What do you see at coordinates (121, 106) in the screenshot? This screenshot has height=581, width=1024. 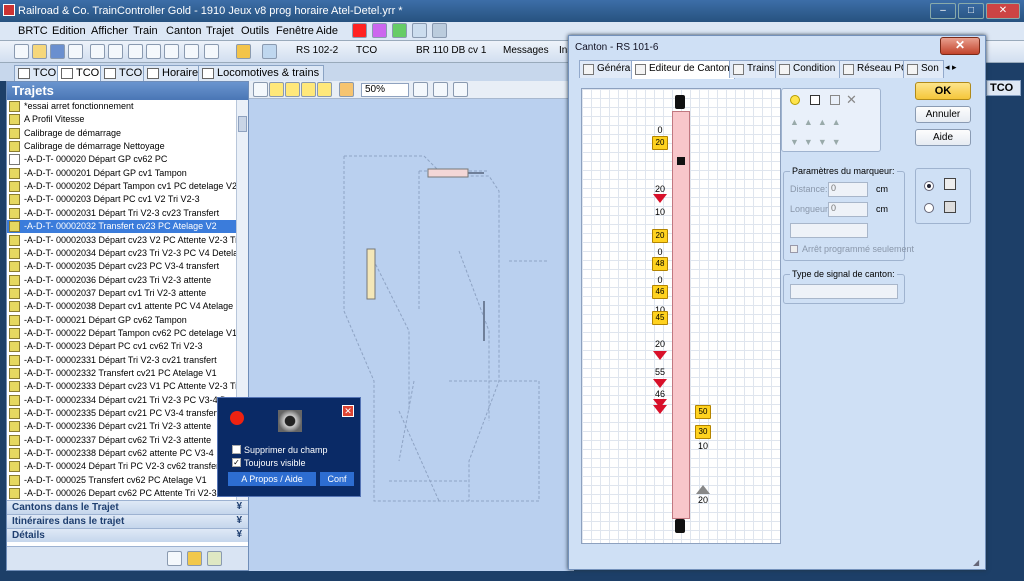 I see `list-item: *essai arret fonctionnement` at bounding box center [121, 106].